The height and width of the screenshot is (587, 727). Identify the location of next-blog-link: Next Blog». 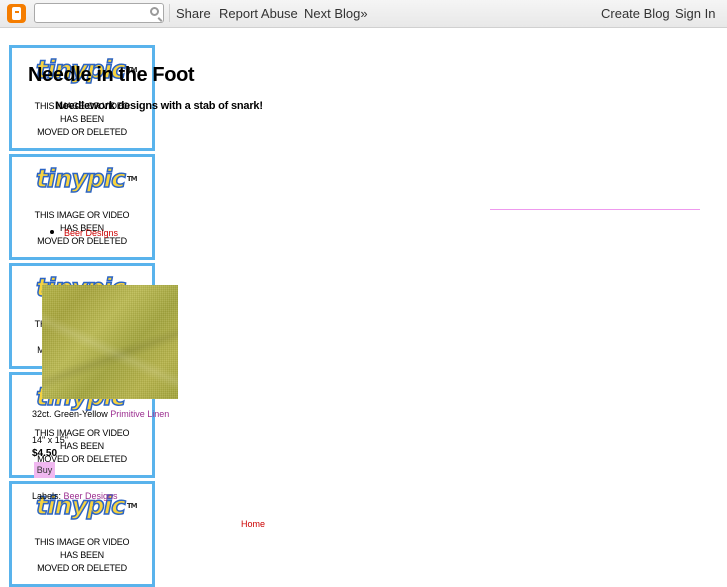
(336, 13).